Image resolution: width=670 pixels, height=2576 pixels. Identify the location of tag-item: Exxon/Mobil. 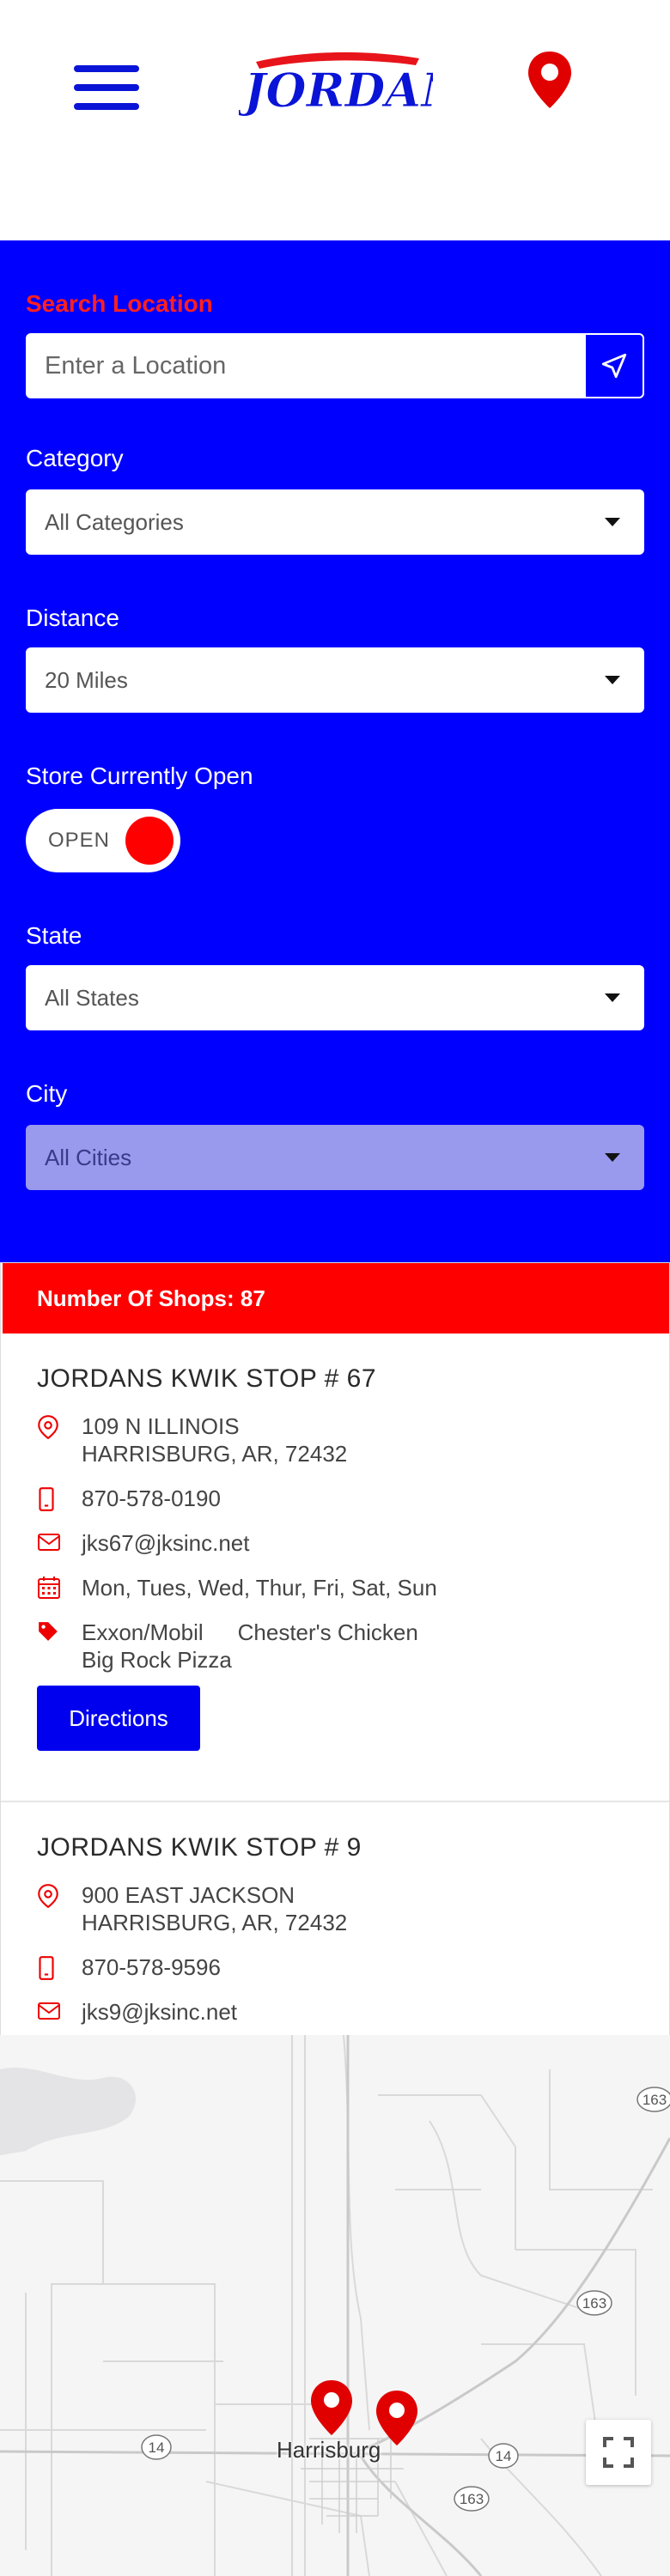
(143, 1632).